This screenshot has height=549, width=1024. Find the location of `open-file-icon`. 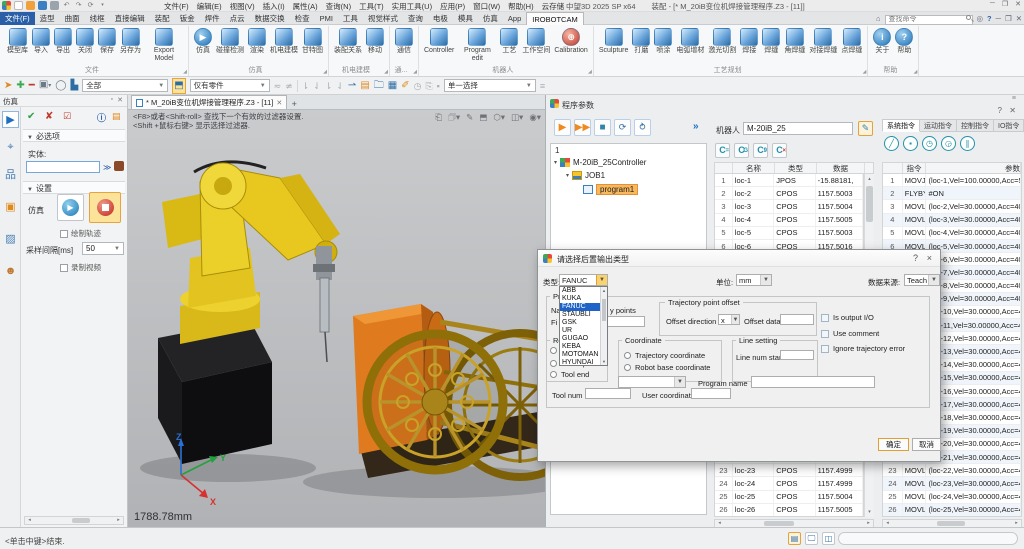

open-file-icon is located at coordinates (30, 5).